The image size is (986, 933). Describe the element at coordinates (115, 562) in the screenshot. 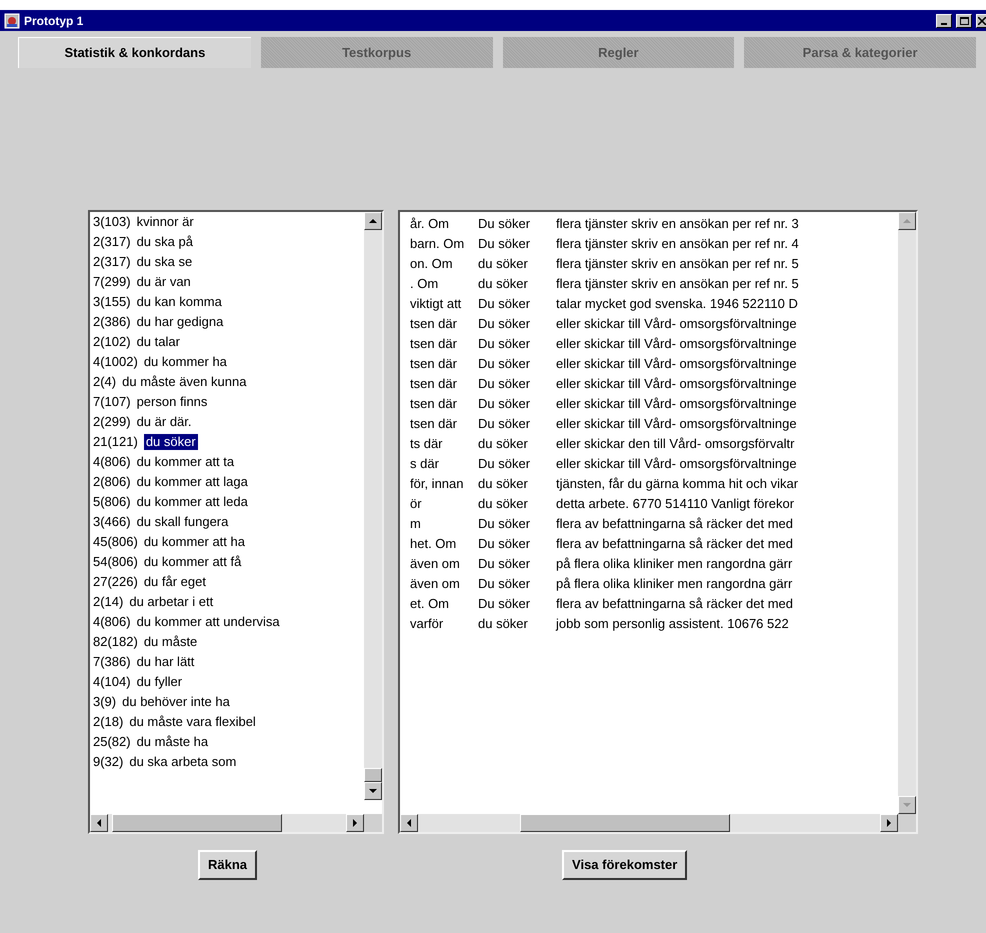

I see `count-text: 54(806)` at that location.